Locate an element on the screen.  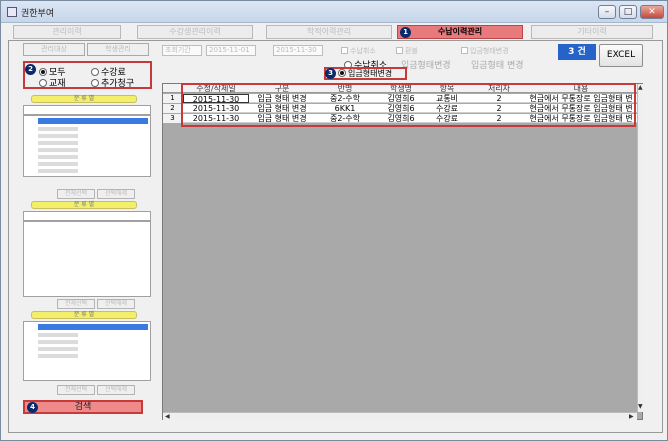
tab-label: 수강생관리이력 is located at coordinates (195, 31).